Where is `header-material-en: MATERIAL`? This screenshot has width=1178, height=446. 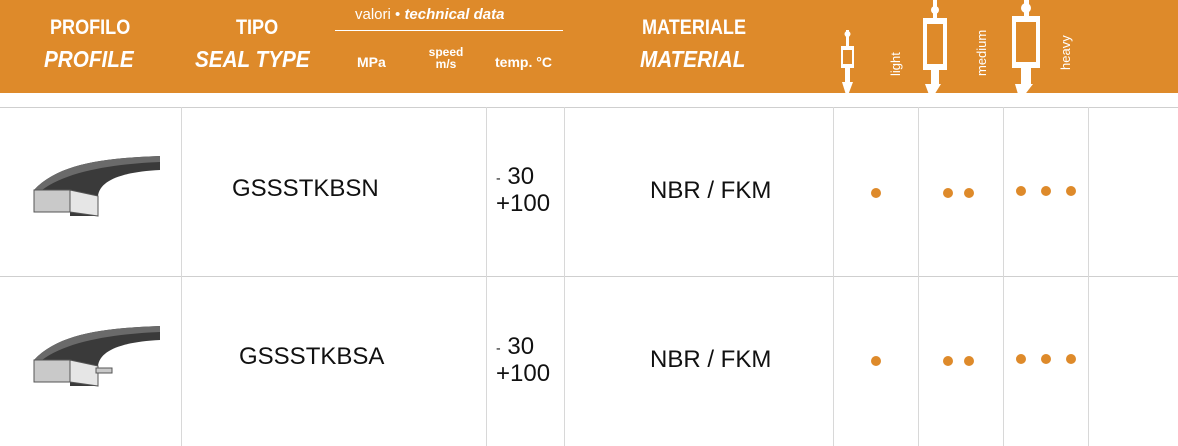
header-material-en: MATERIAL is located at coordinates (693, 59).